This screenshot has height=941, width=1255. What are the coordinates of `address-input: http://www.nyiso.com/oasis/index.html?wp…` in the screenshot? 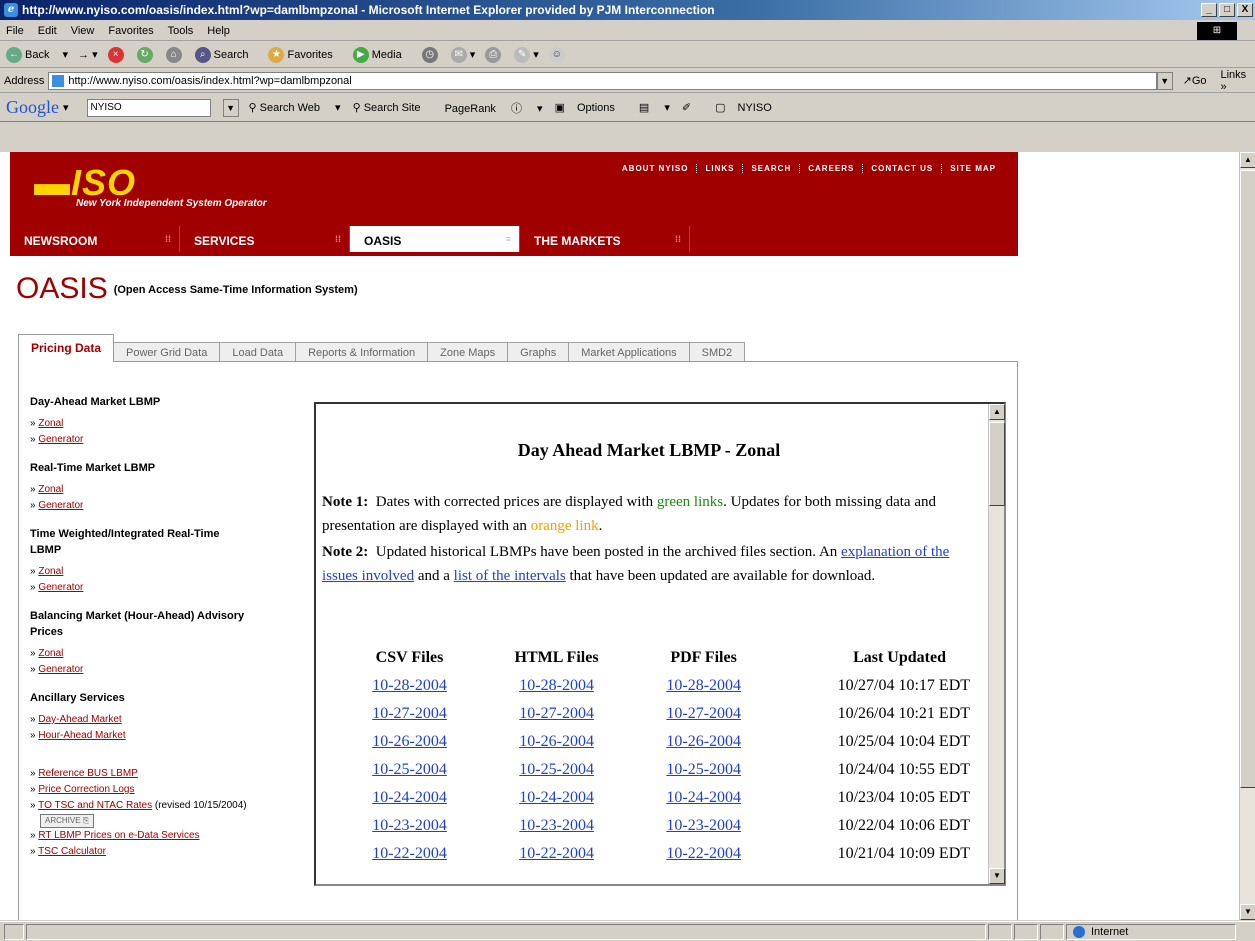 It's located at (602, 80).